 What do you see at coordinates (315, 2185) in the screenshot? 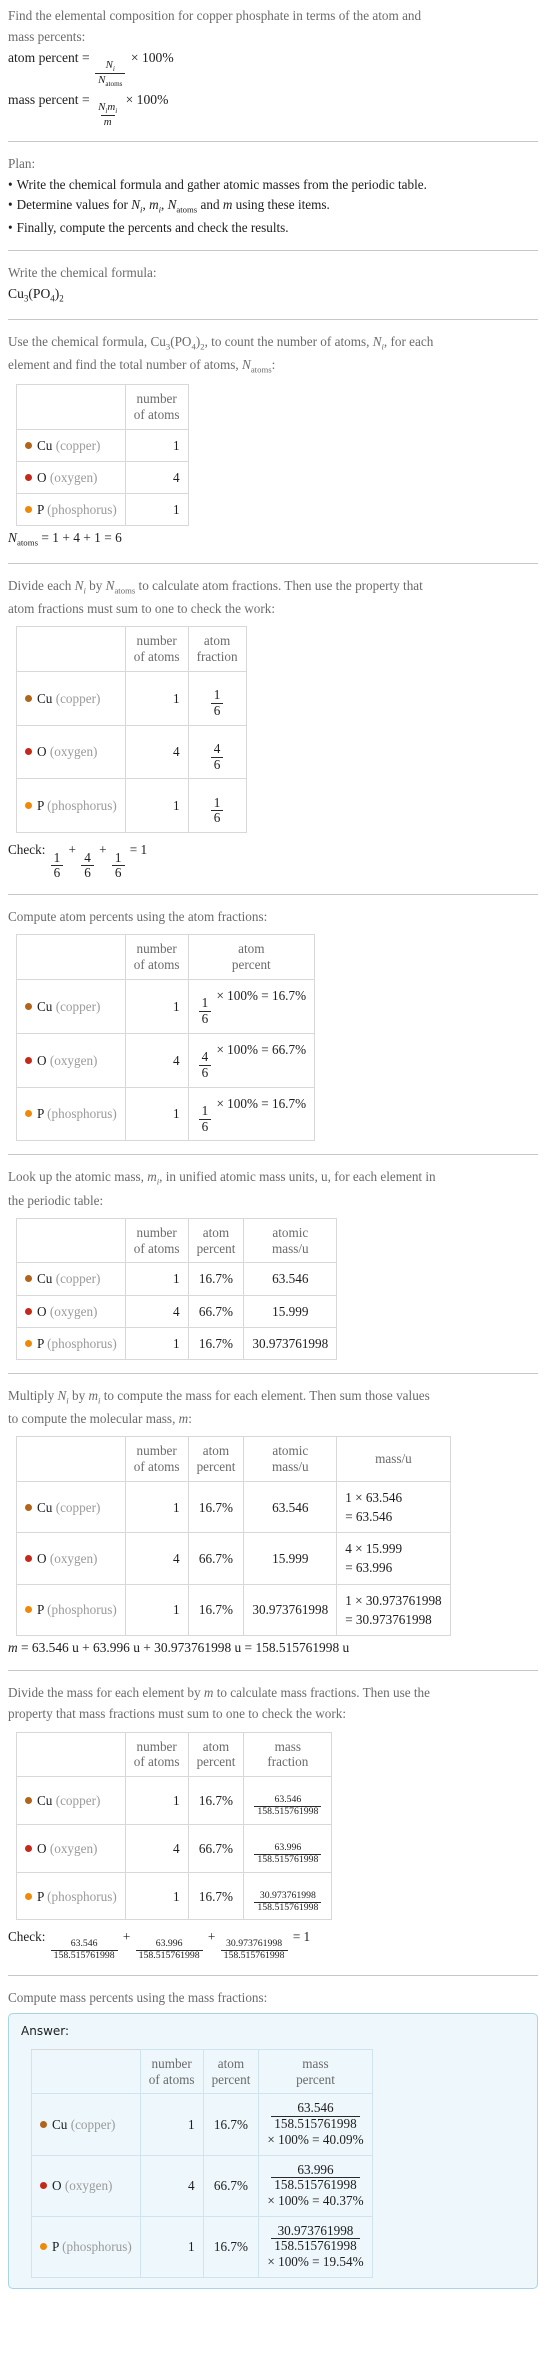
I see `mass-percent-cell-o: 63.996 158.515761998 × 100% = 40.37%` at bounding box center [315, 2185].